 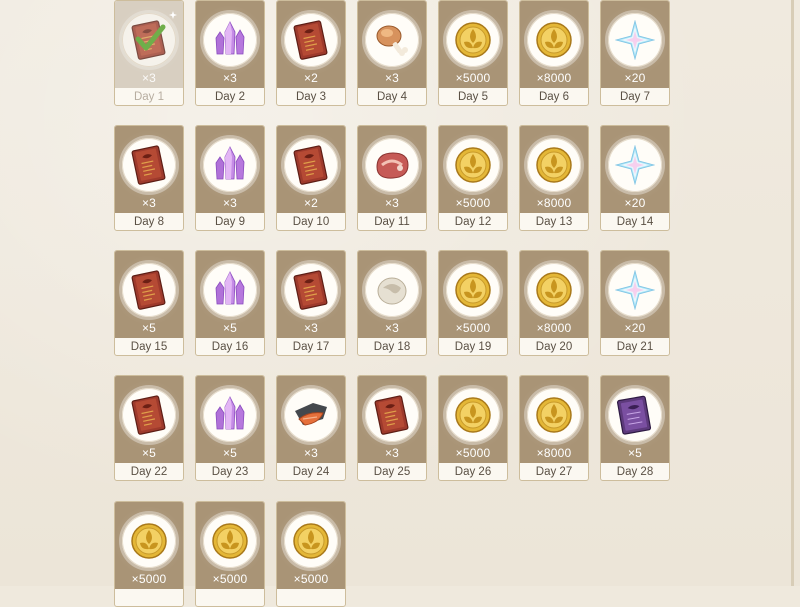 I want to click on reward-card: ×8000 Day 20, so click(x=554, y=303).